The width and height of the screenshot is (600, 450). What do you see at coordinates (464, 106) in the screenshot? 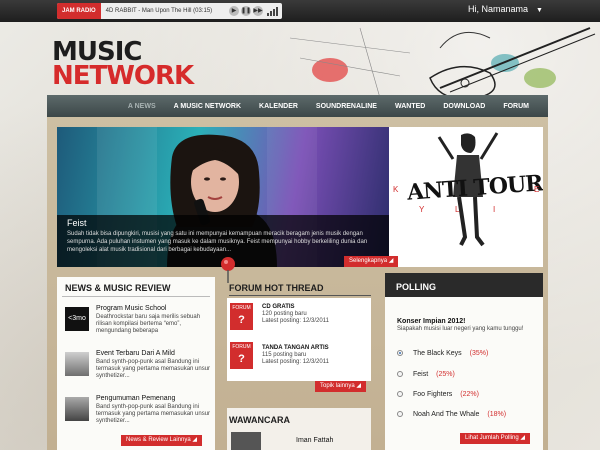
I see `nav-item-download: DOWNLOAD` at bounding box center [464, 106].